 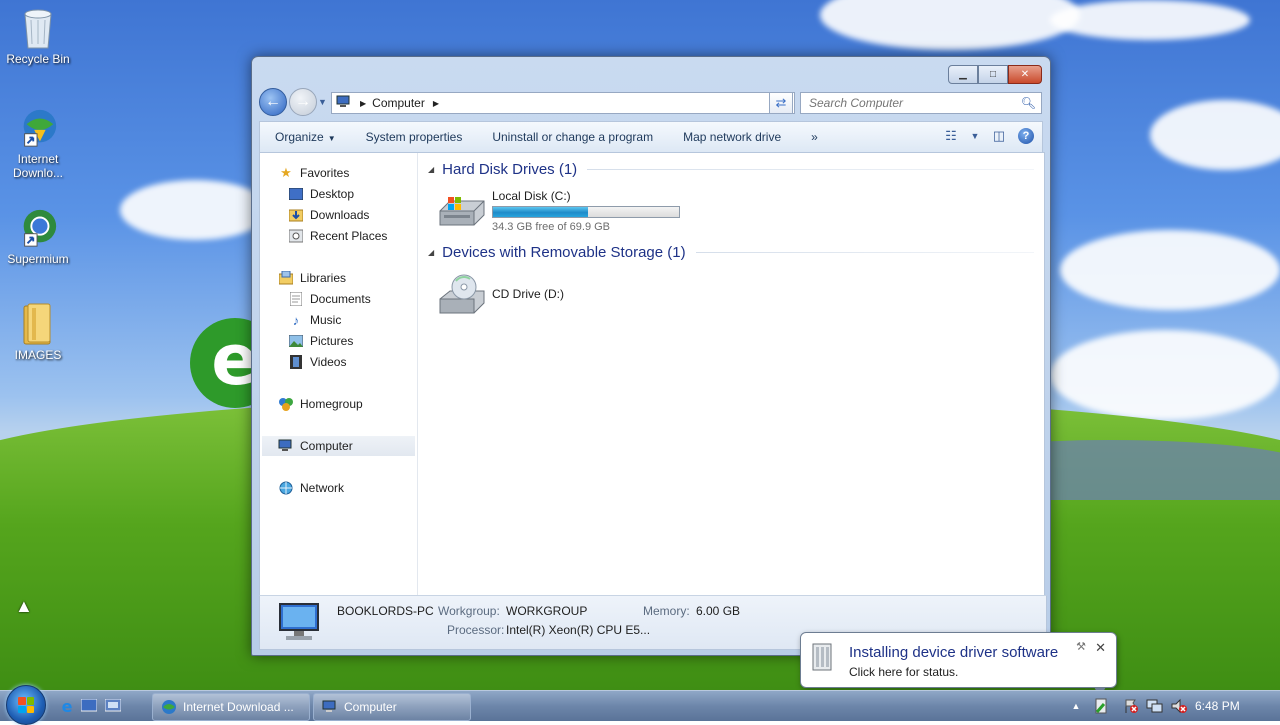 I want to click on taskbar-button-computer: Computer, so click(x=392, y=707).